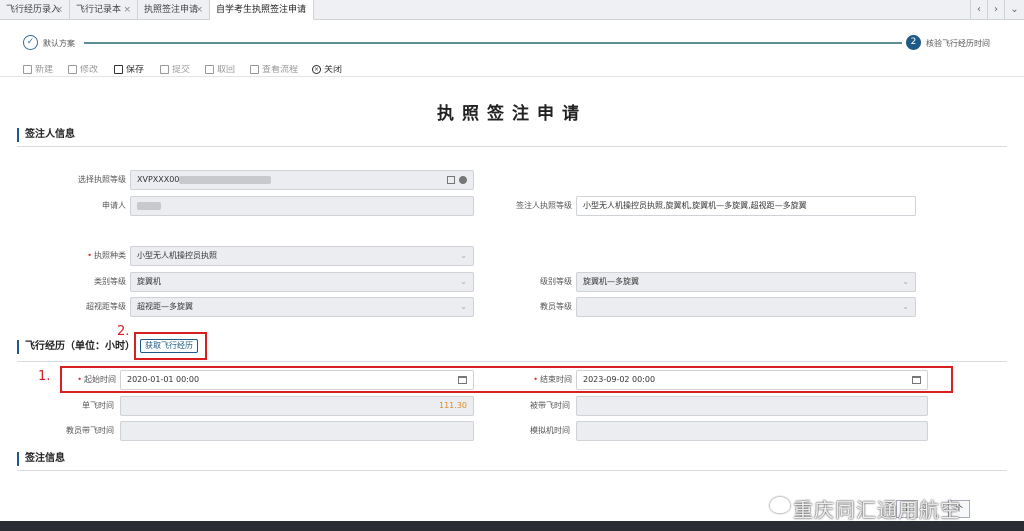 Image resolution: width=1024 pixels, height=531 pixels. What do you see at coordinates (544, 205) in the screenshot?
I see `signer-license-label: 签注人执照等级` at bounding box center [544, 205].